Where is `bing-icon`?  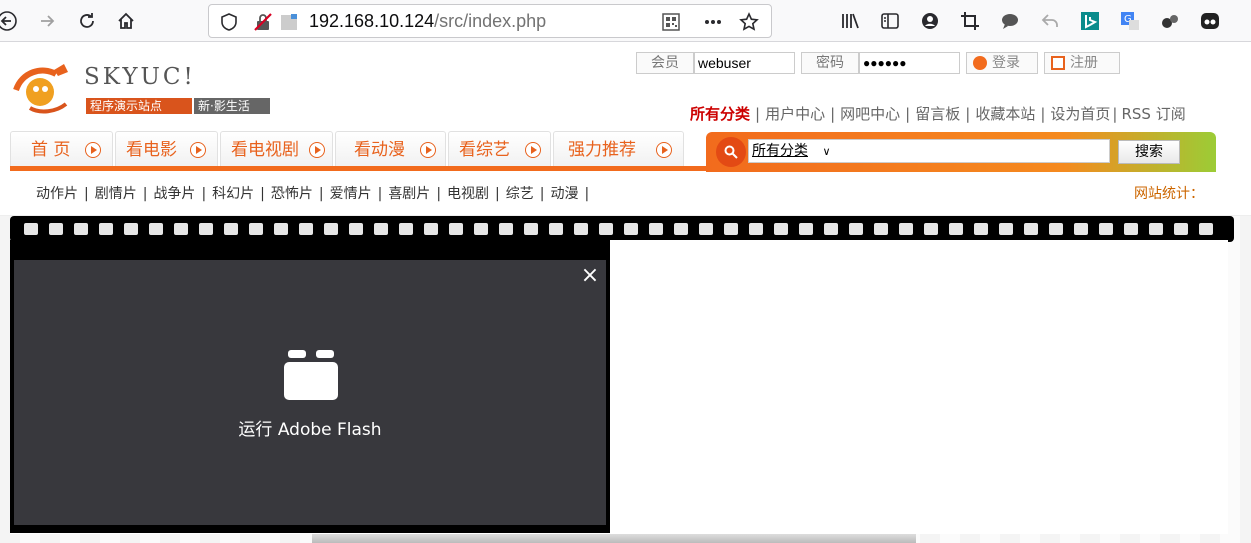
bing-icon is located at coordinates (1090, 21).